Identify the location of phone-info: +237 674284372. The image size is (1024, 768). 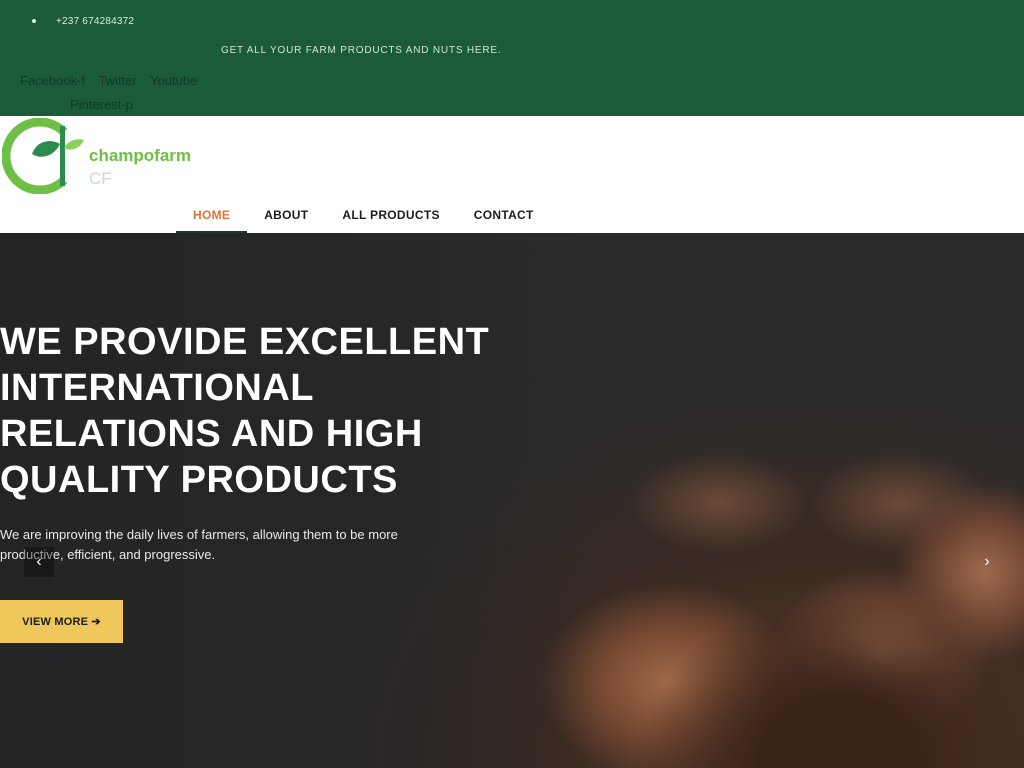
(83, 21).